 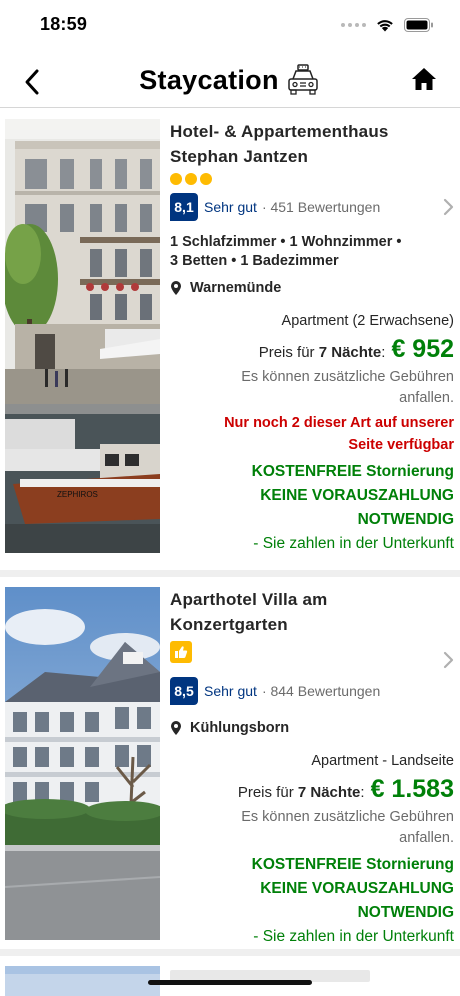 I want to click on availability-warning-line: Seite verfügbar, so click(x=401, y=445).